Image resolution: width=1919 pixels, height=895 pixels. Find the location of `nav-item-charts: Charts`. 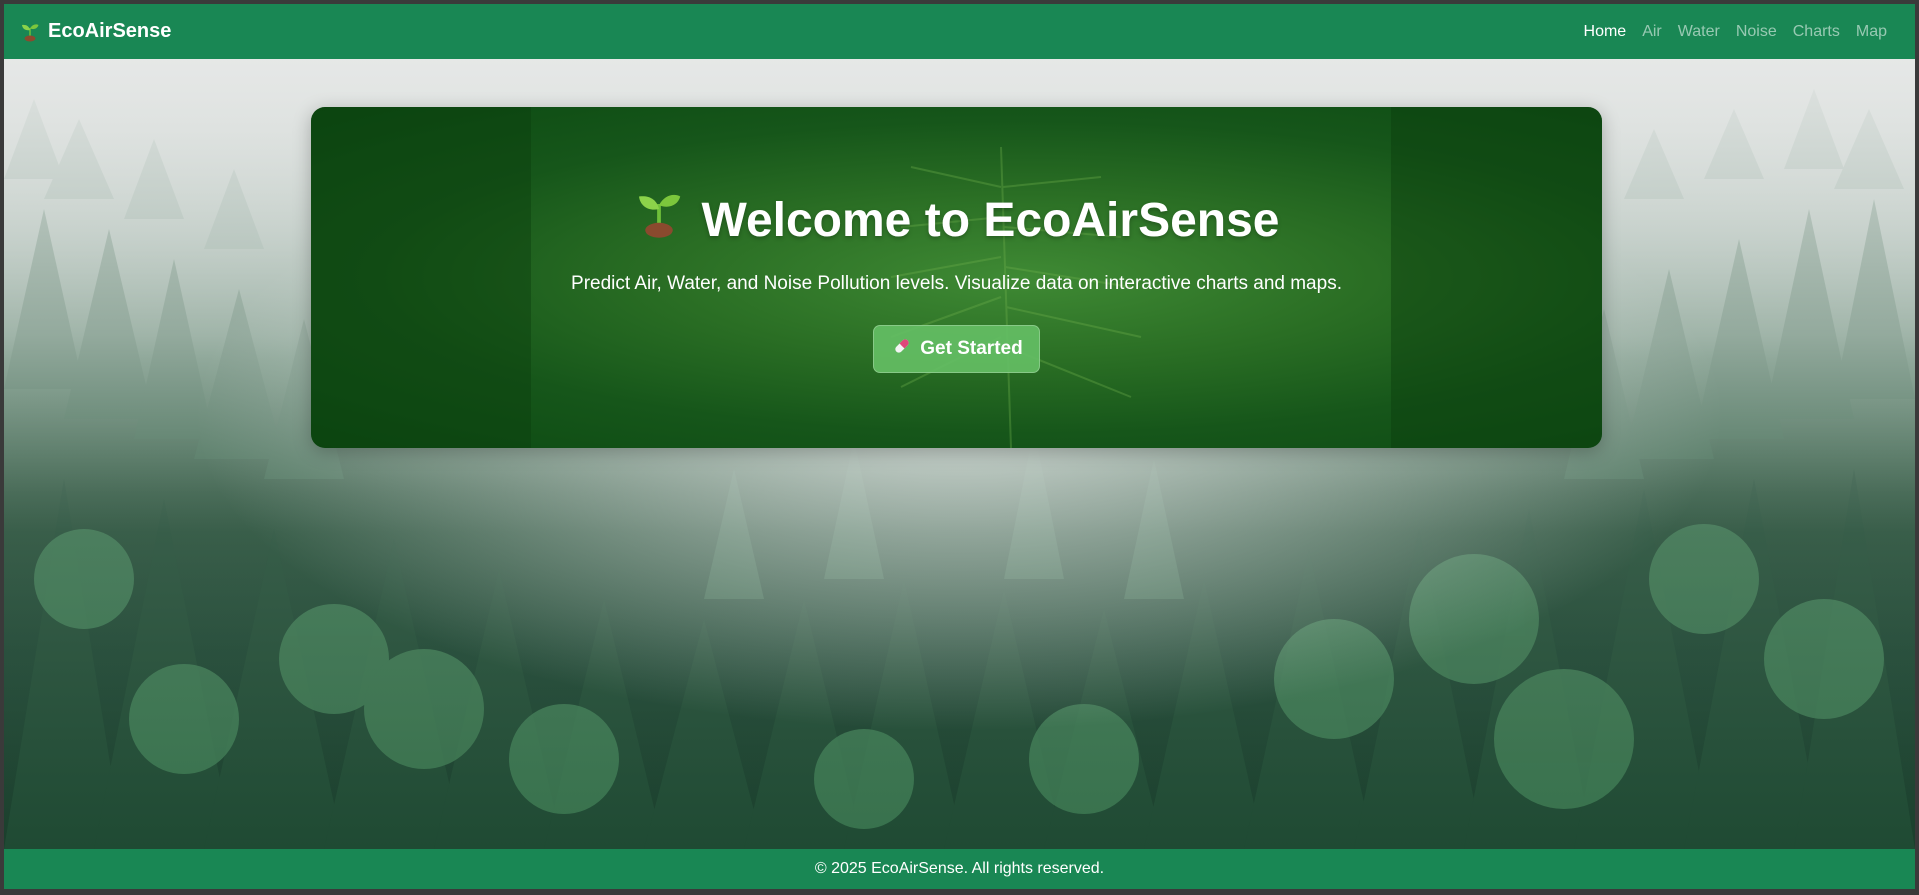

nav-item-charts: Charts is located at coordinates (1816, 32).